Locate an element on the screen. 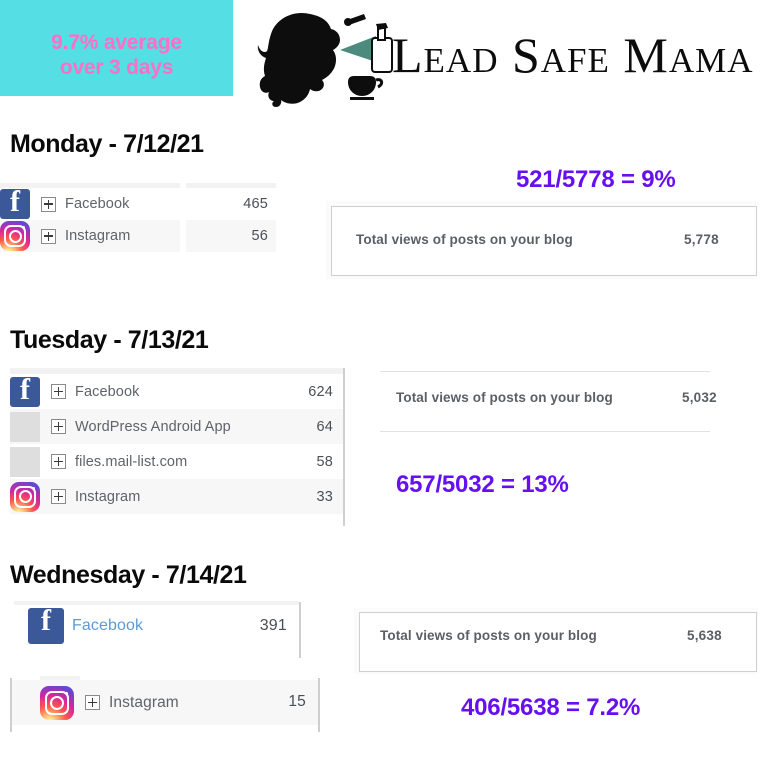  total-views-value: 5,032 is located at coordinates (699, 397).